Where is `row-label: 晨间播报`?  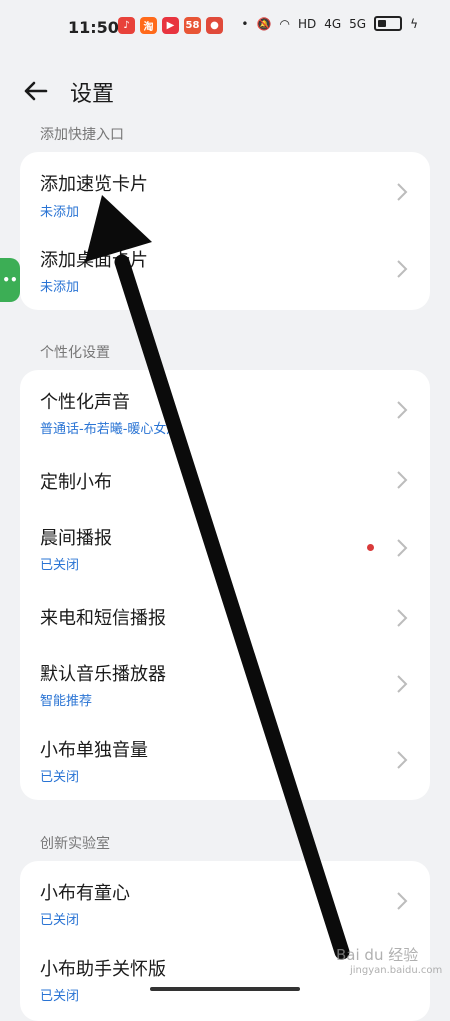
row-label: 晨间播报 is located at coordinates (76, 538).